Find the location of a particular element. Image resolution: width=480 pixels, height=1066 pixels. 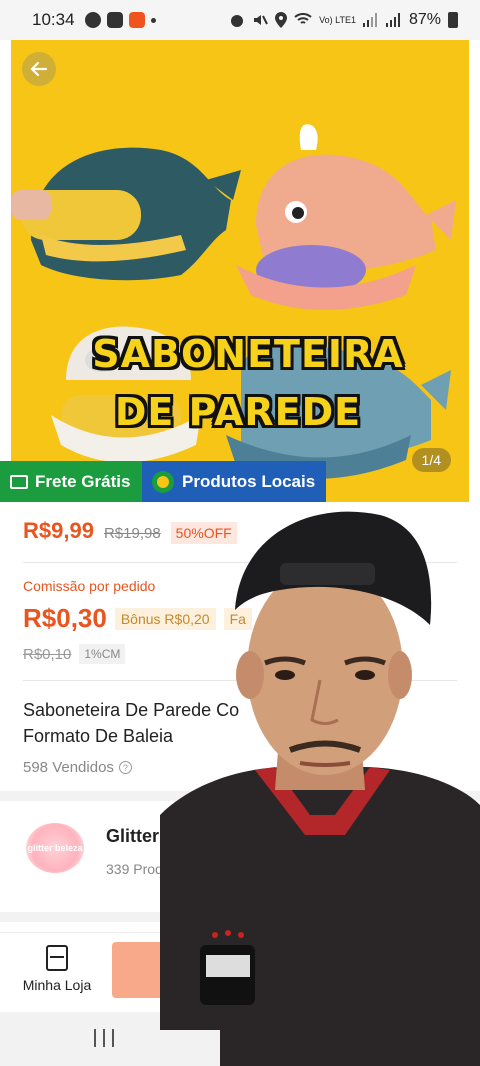

commission-old: R$0,10 is located at coordinates (47, 654).